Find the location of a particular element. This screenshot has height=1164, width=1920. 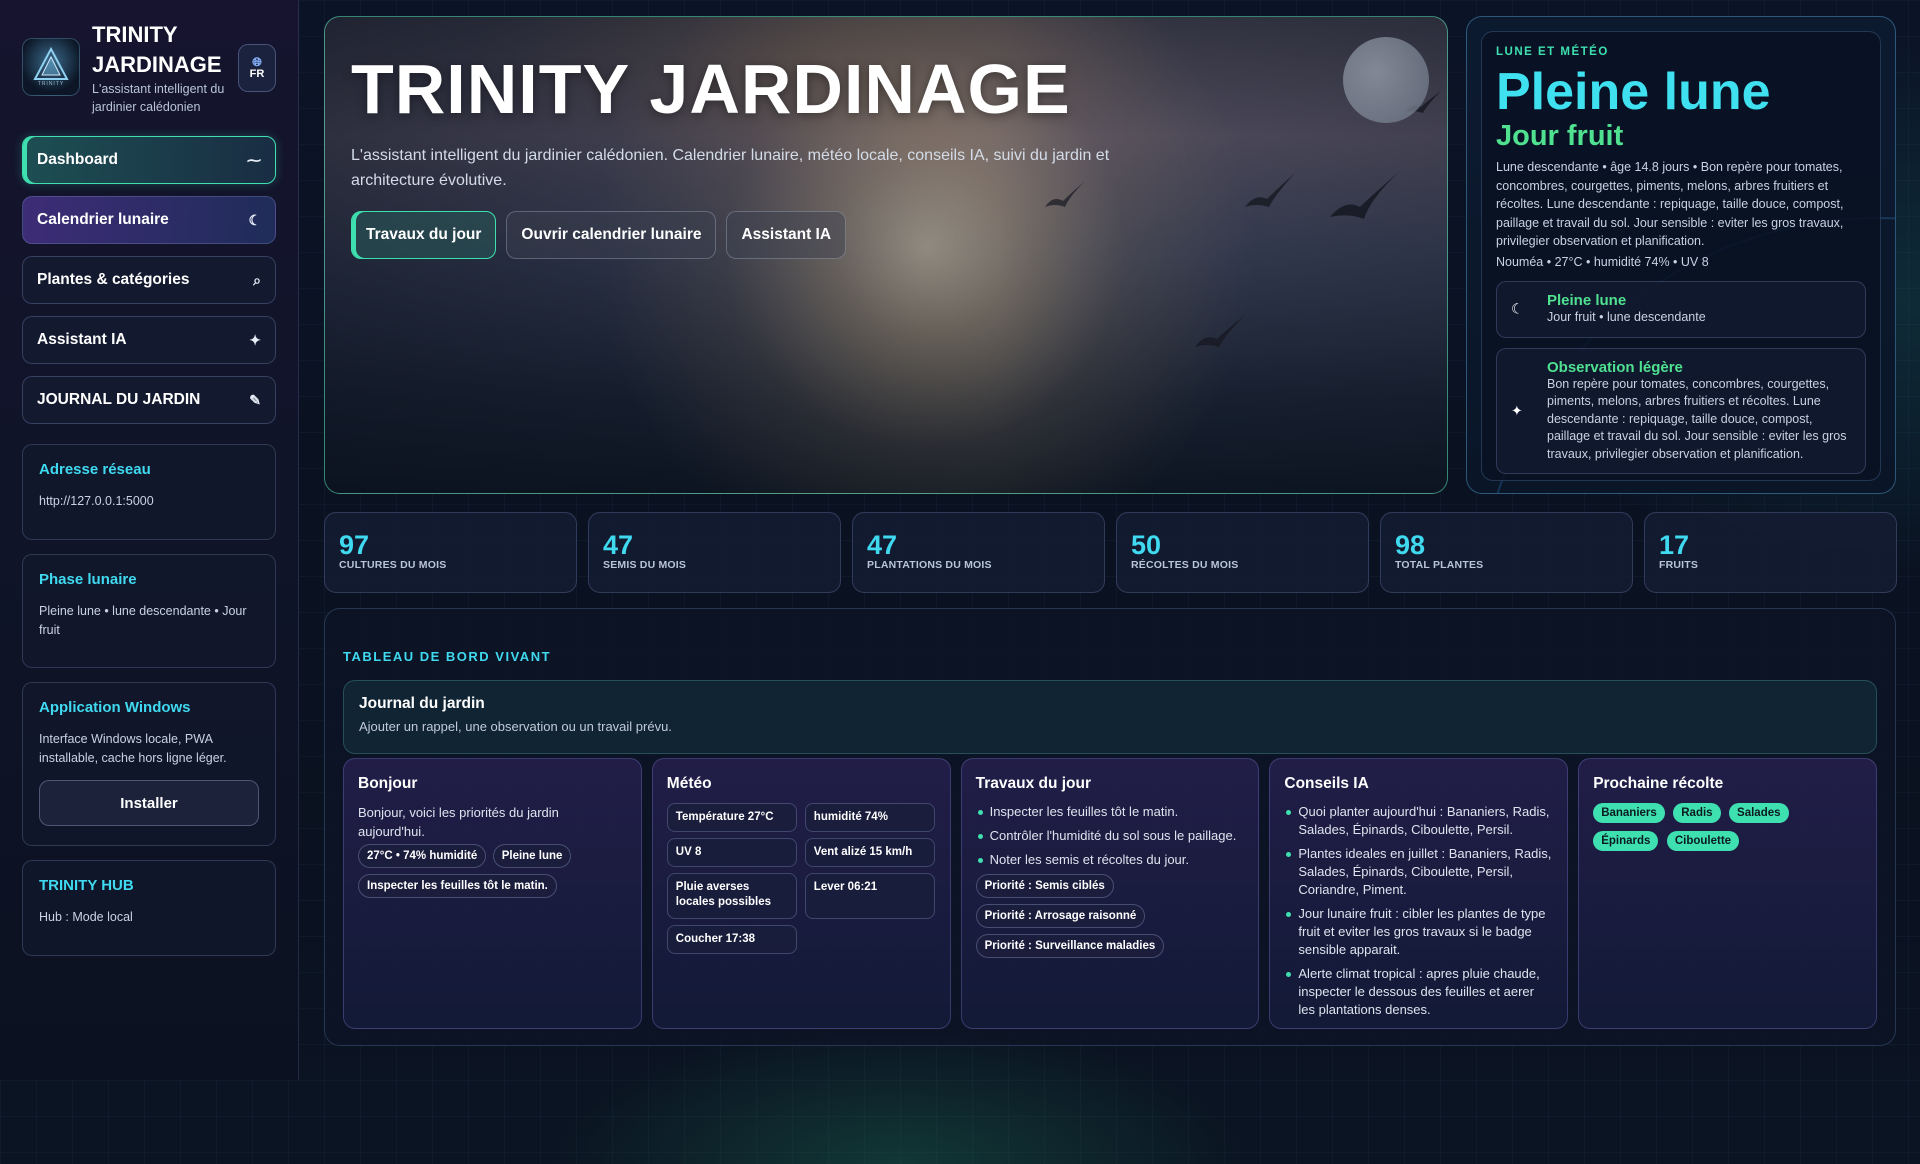

harvest-tag: Épinards is located at coordinates (1626, 841).